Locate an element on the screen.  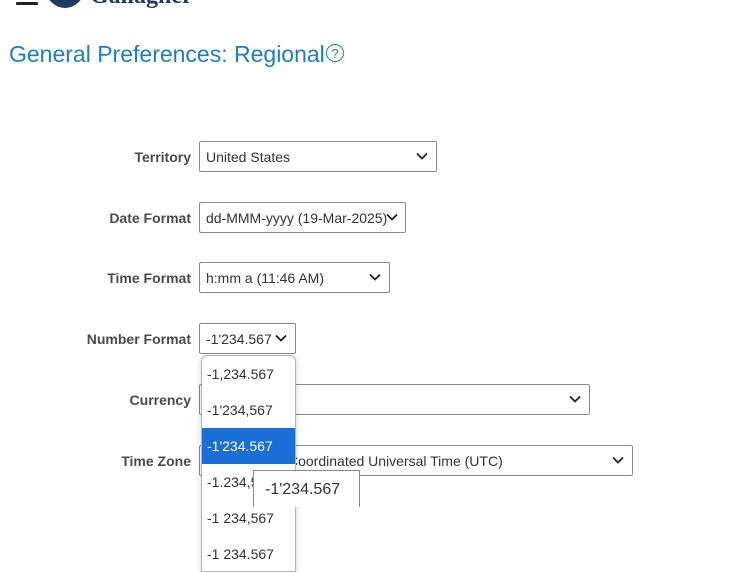
date-format-select: dd-MMM-yyyy (19-Mar-2025) is located at coordinates (302, 217).